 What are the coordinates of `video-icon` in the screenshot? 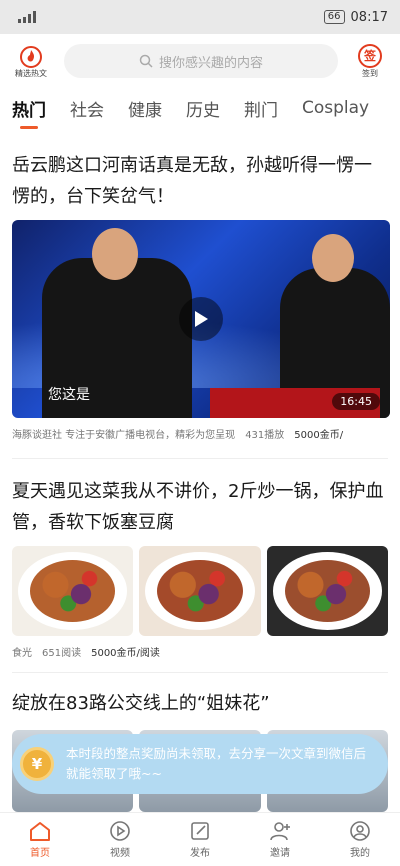 It's located at (120, 831).